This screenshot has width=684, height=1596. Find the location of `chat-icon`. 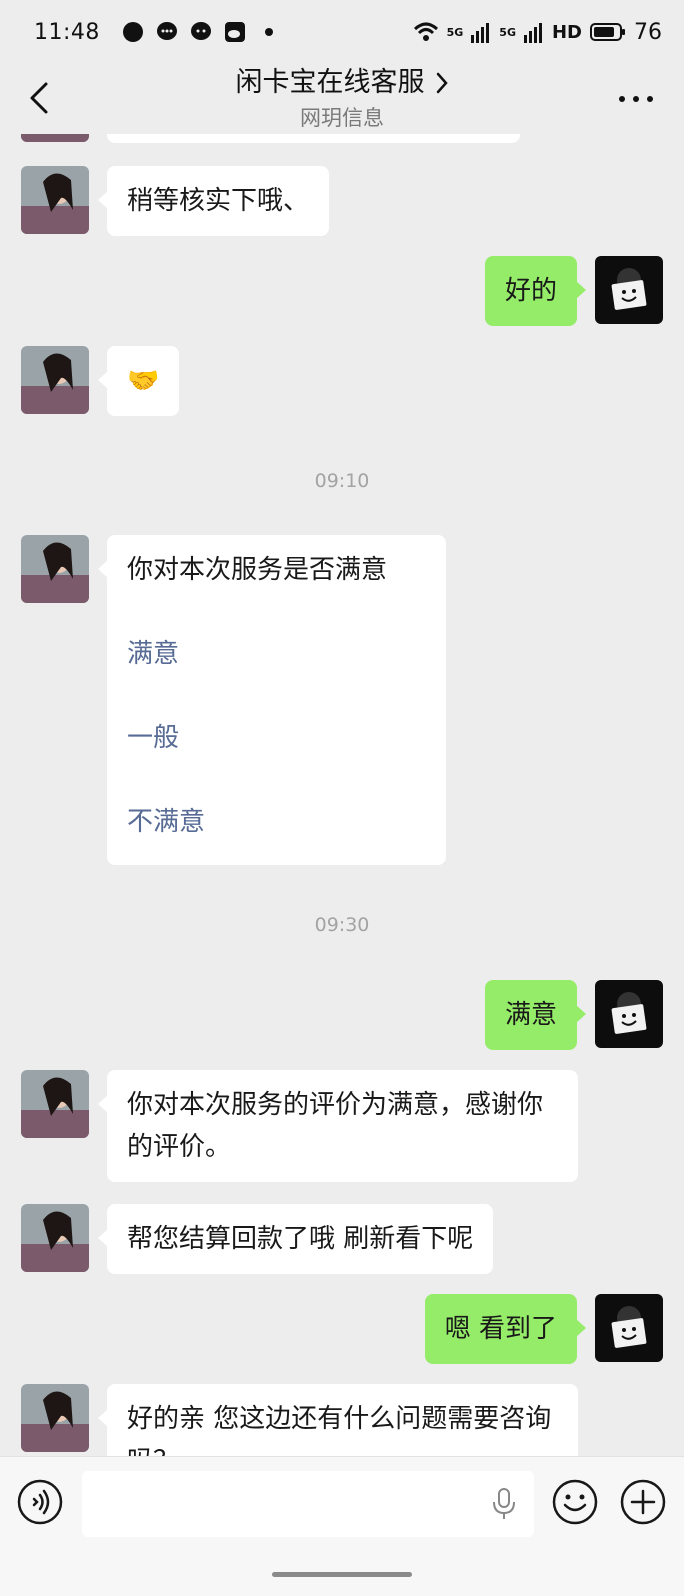

chat-icon is located at coordinates (200, 31).